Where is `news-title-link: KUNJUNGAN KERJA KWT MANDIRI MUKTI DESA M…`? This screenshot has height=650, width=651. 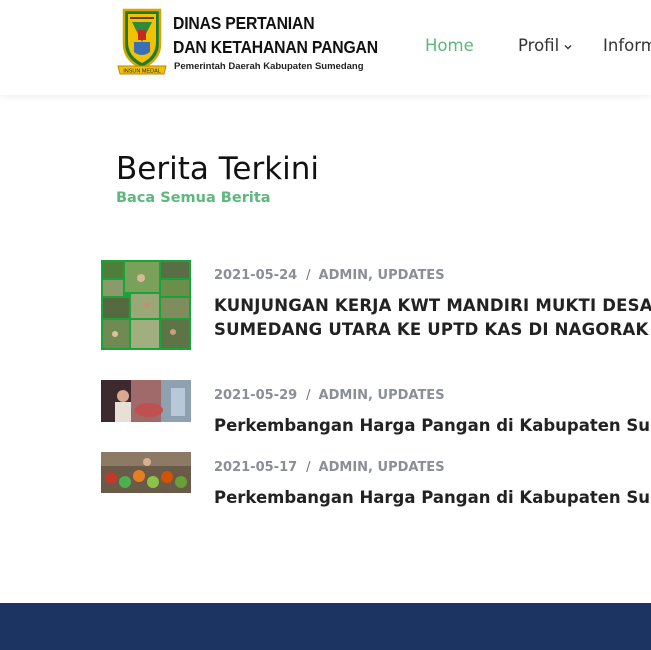 news-title-link: KUNJUNGAN KERJA KWT MANDIRI MUKTI DESA M… is located at coordinates (432, 318).